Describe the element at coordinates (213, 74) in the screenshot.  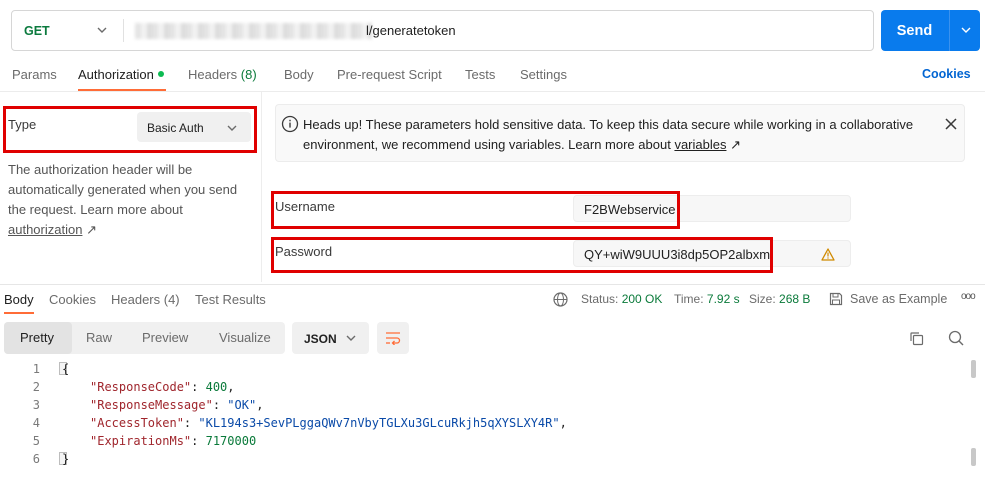
I see `tab-headers-label: Headers` at that location.